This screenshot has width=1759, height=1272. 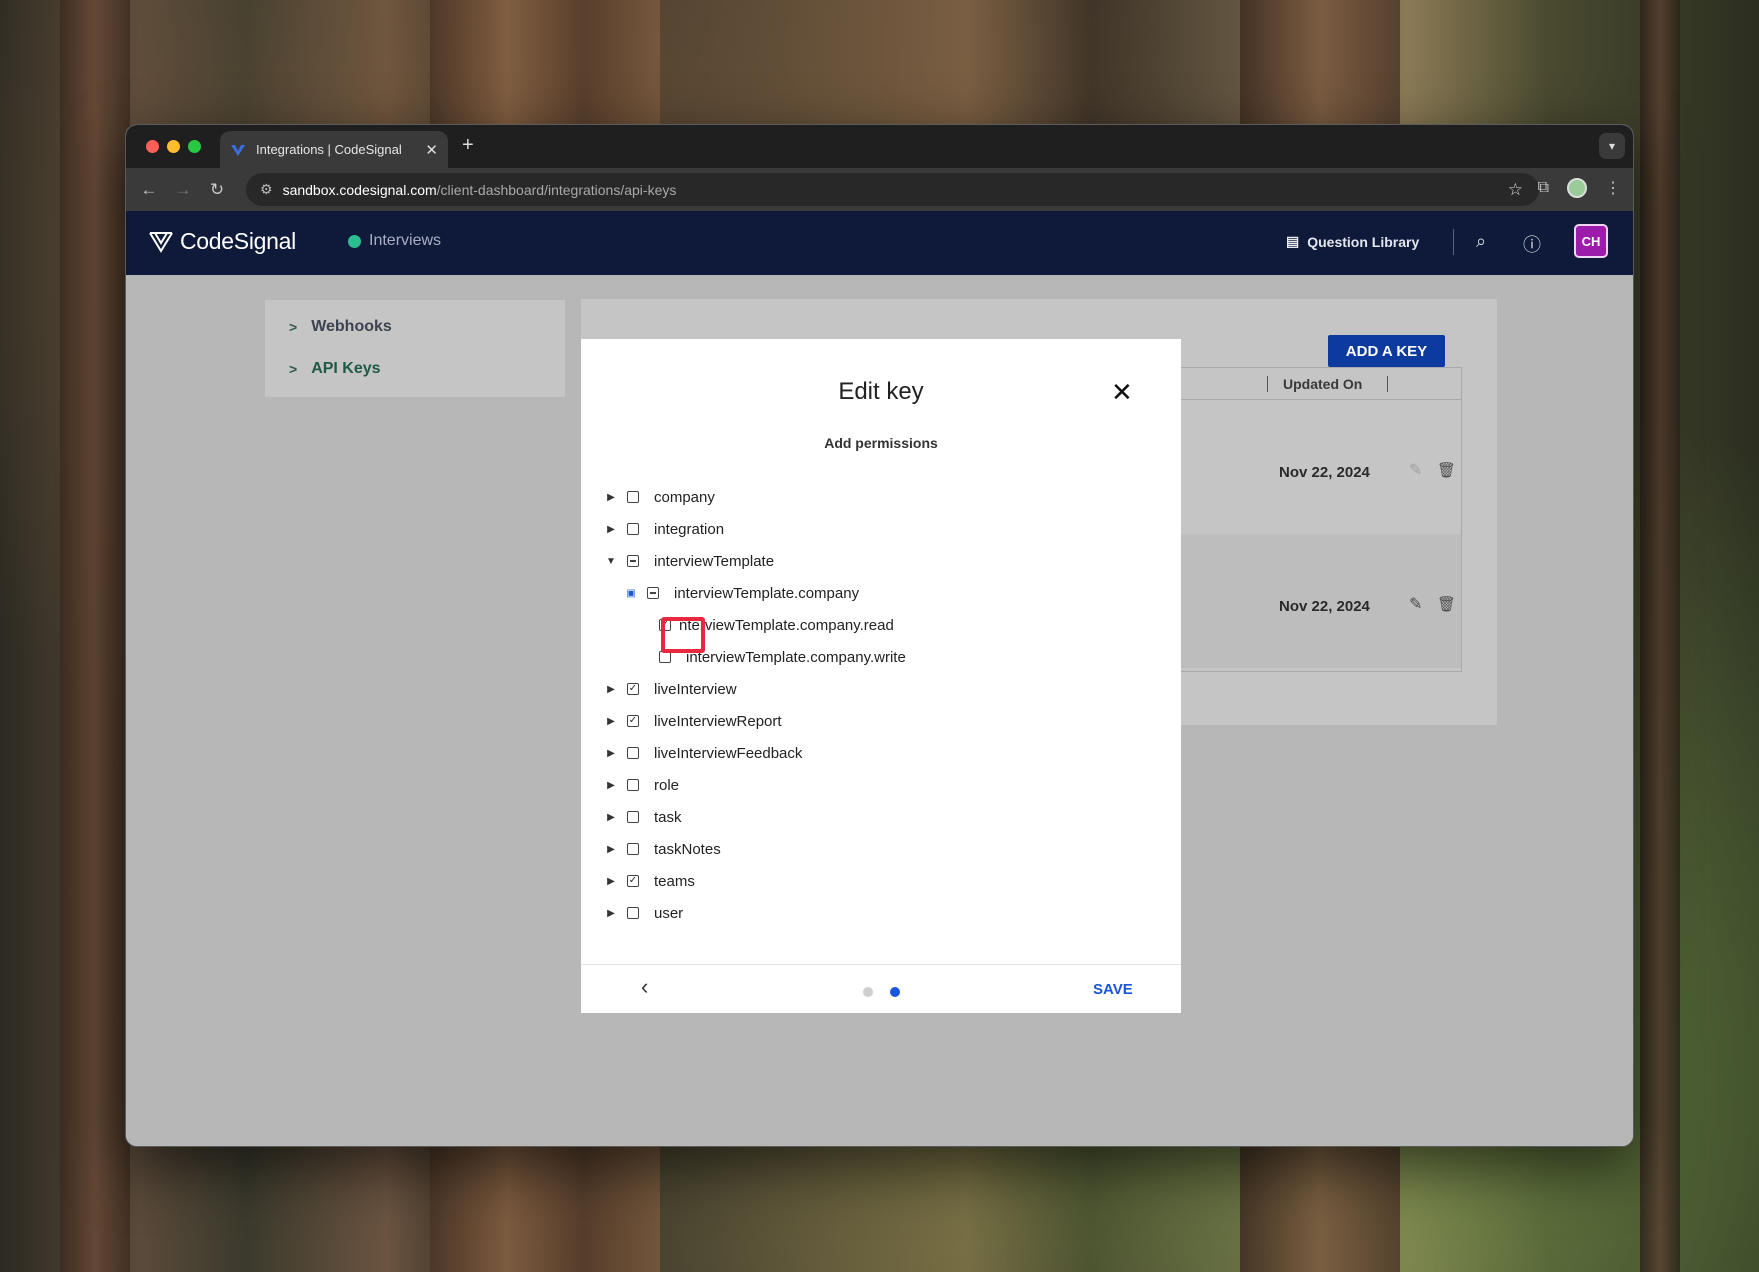 What do you see at coordinates (161, 242) in the screenshot?
I see `codesignal-logo-icon` at bounding box center [161, 242].